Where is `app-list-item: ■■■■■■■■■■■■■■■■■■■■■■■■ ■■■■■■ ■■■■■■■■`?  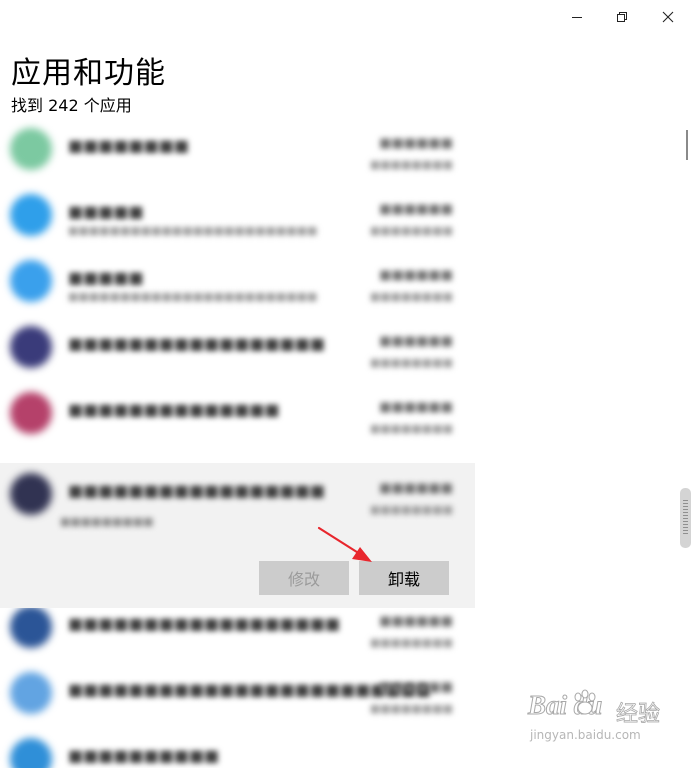
app-list-item: ■■■■■■■■■■■■■■■■■■■■■■■■ ■■■■■■ ■■■■■■■■ is located at coordinates (237, 695).